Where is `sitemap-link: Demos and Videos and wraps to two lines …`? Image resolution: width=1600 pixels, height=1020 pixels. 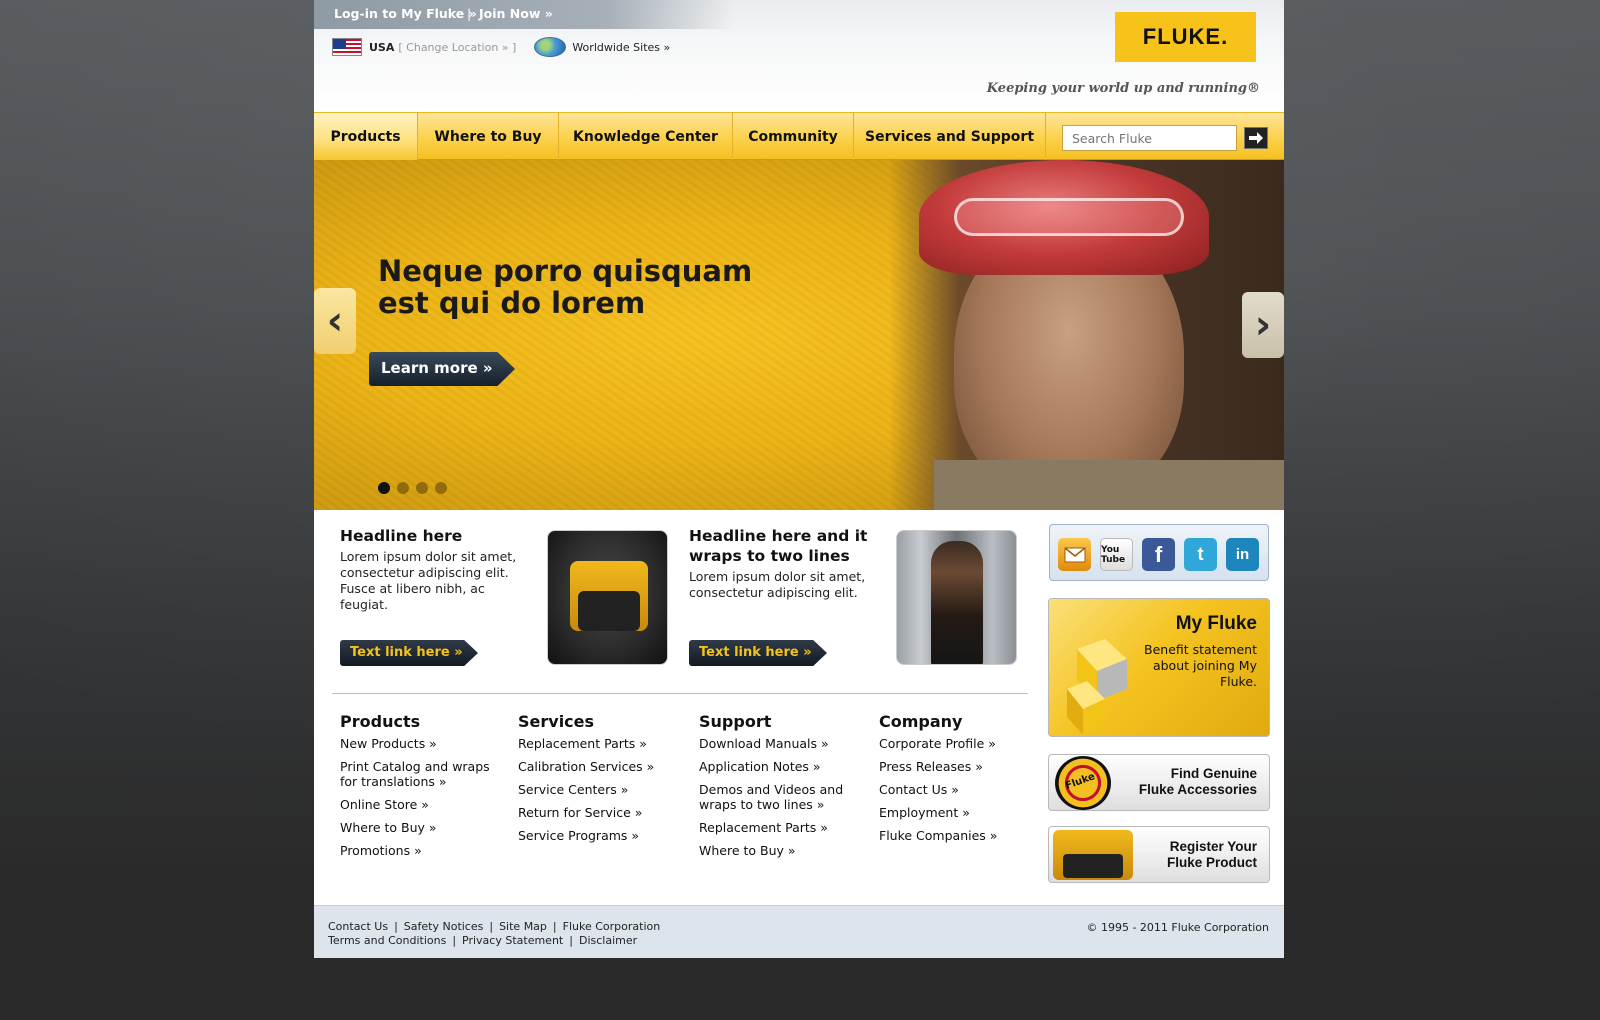 sitemap-link: Demos and Videos and wraps to two lines … is located at coordinates (786, 797).